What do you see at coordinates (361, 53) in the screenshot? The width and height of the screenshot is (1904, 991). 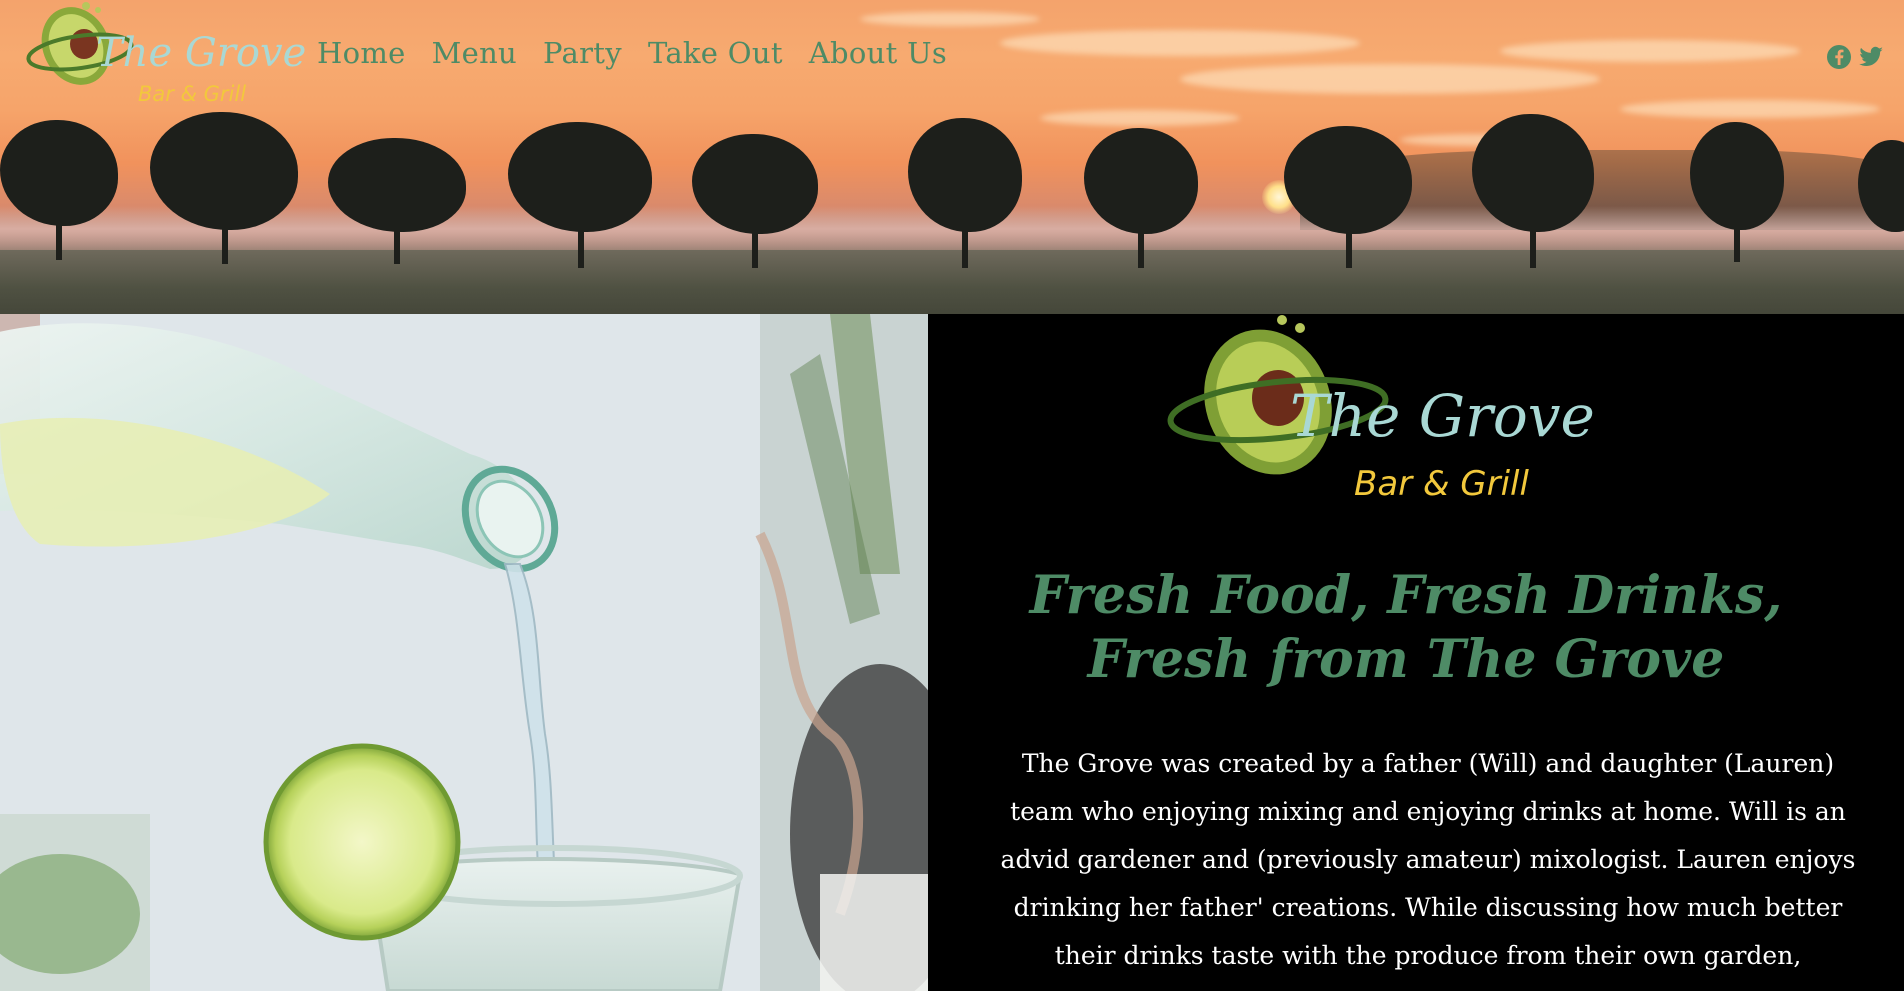 I see `nav-home: Home` at bounding box center [361, 53].